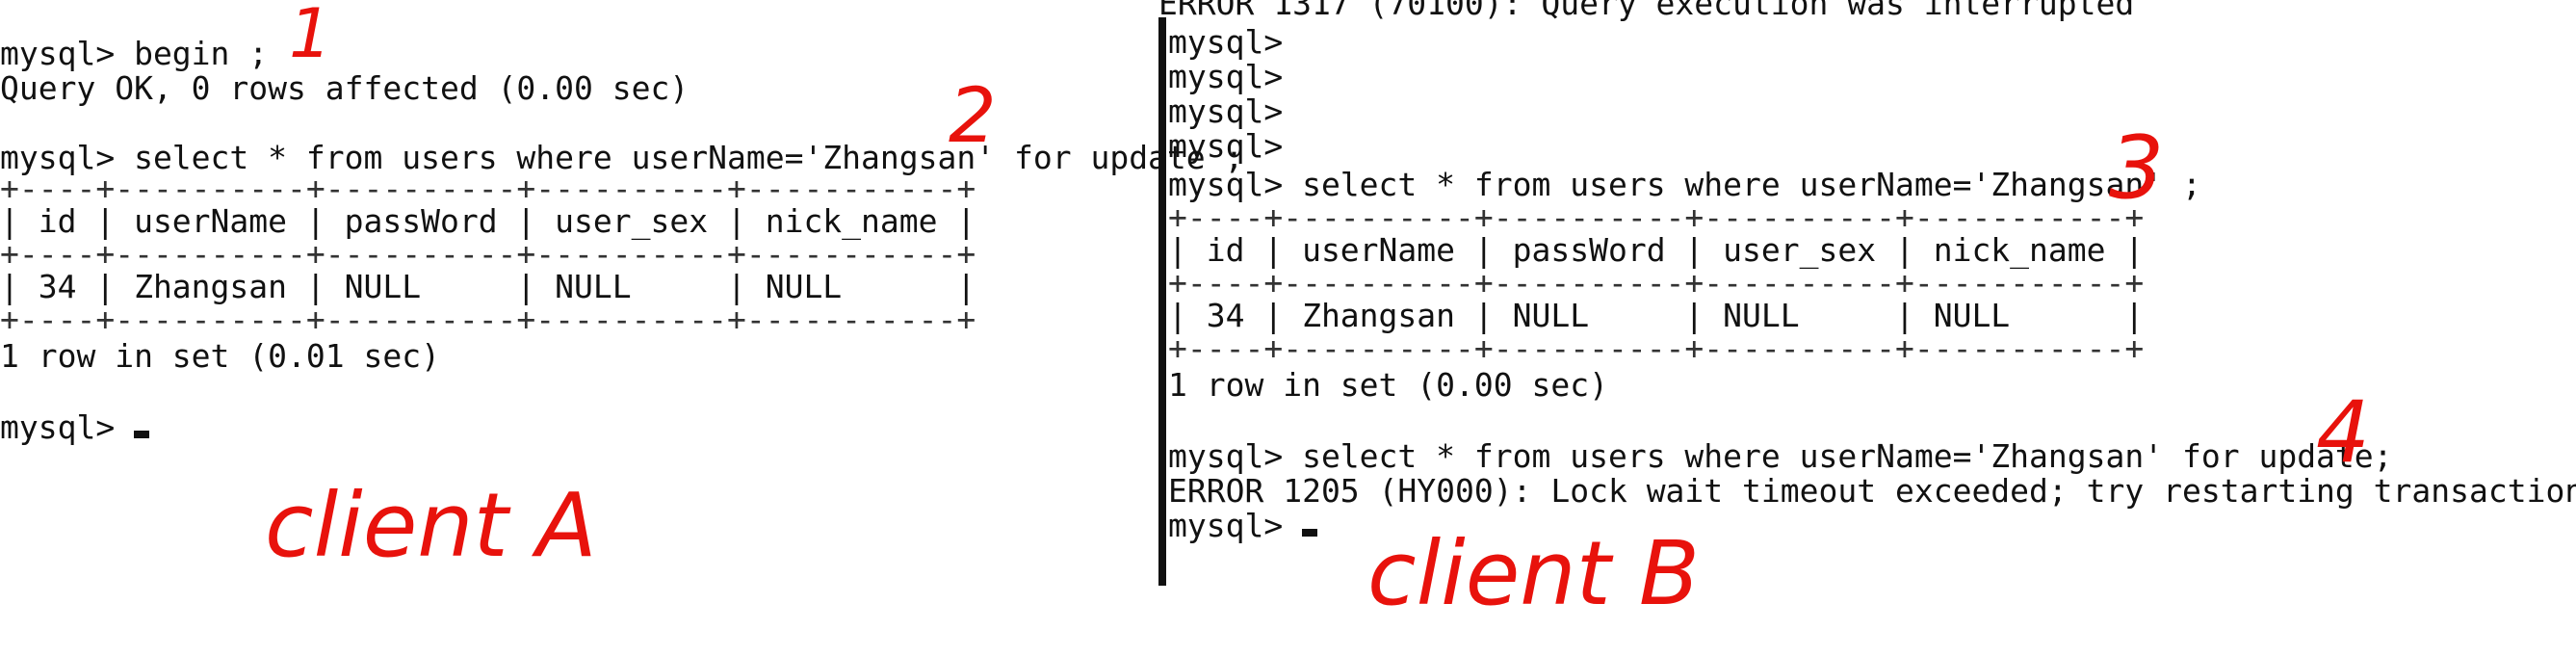 This screenshot has height=656, width=2576. Describe the element at coordinates (310, 36) in the screenshot. I see `annotation-step-1: 1` at that location.